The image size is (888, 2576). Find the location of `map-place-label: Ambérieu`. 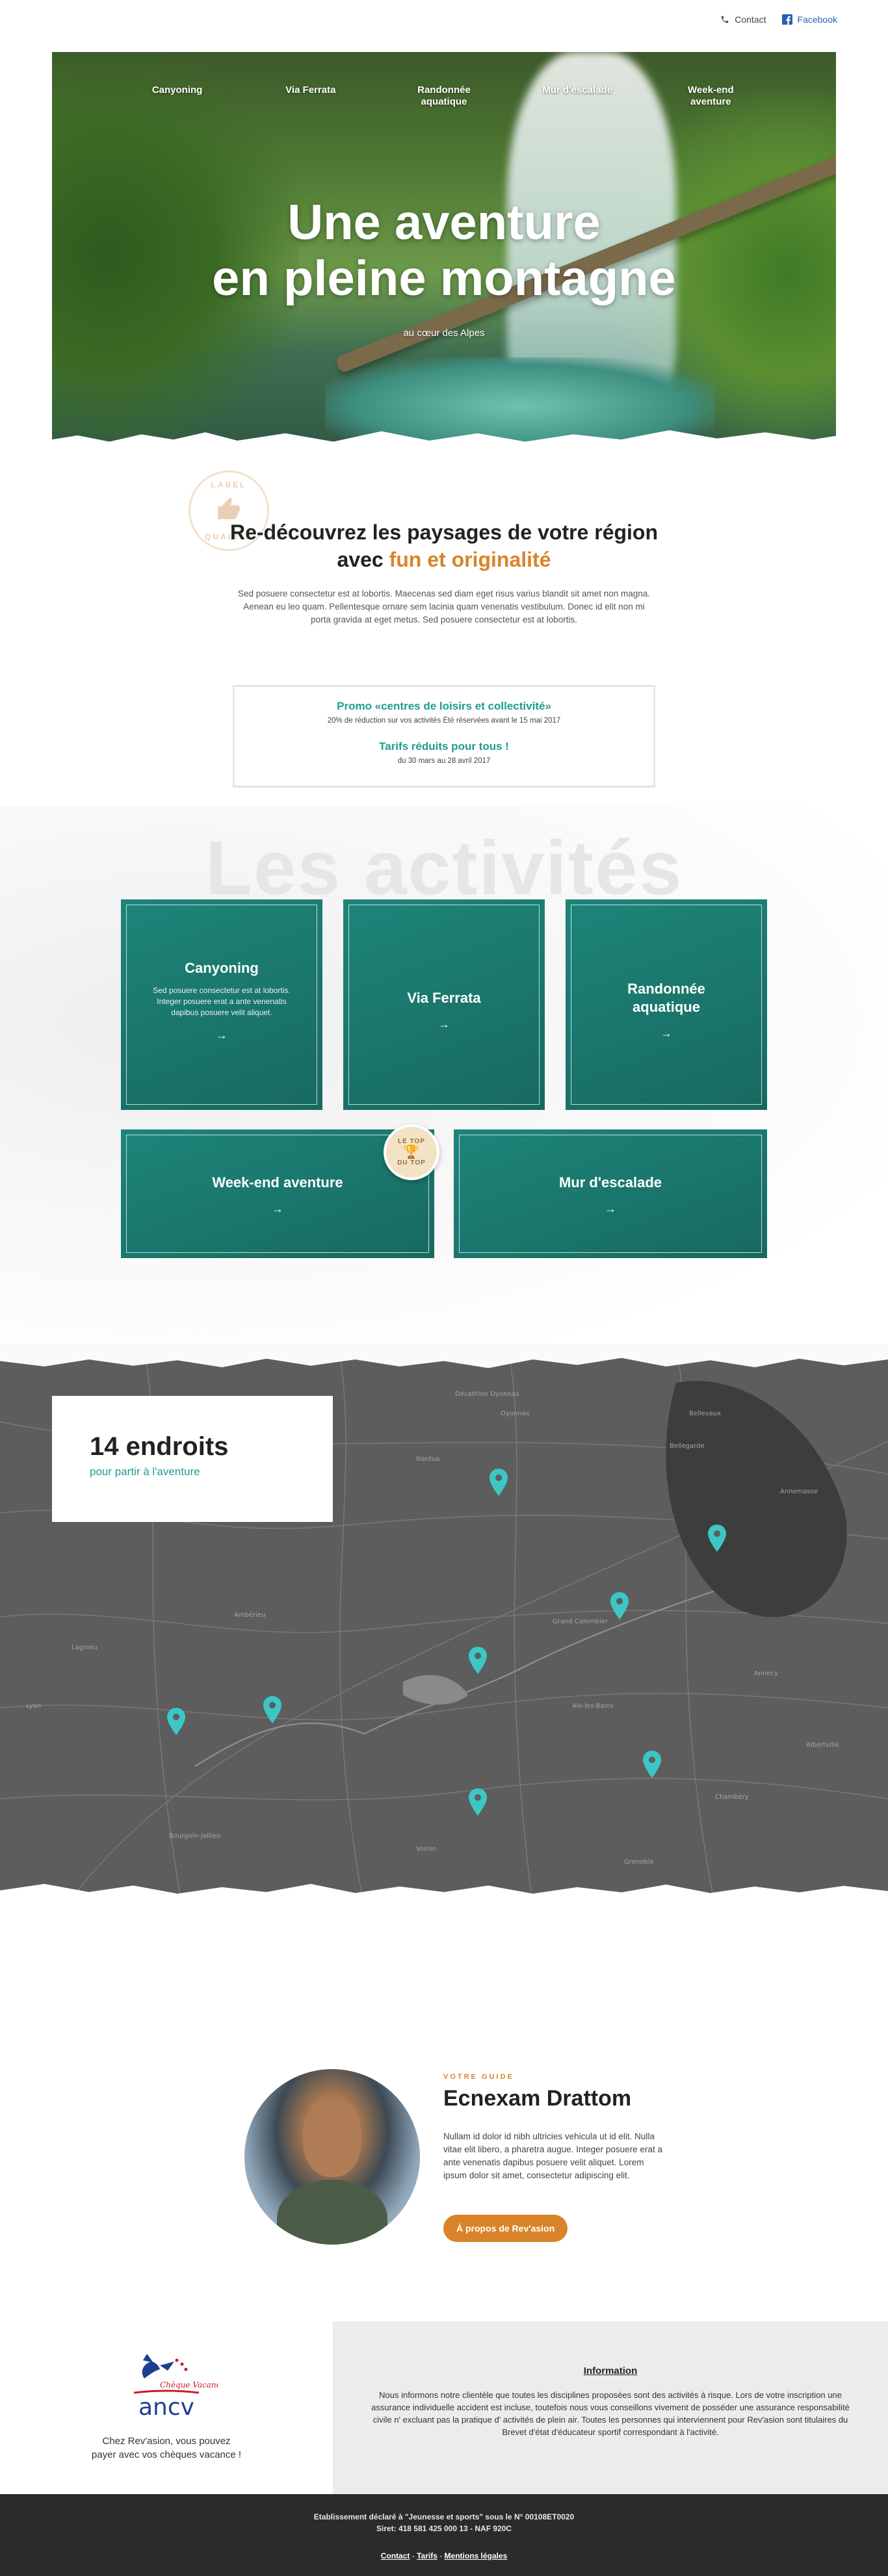

map-place-label: Ambérieu is located at coordinates (249, 1615).